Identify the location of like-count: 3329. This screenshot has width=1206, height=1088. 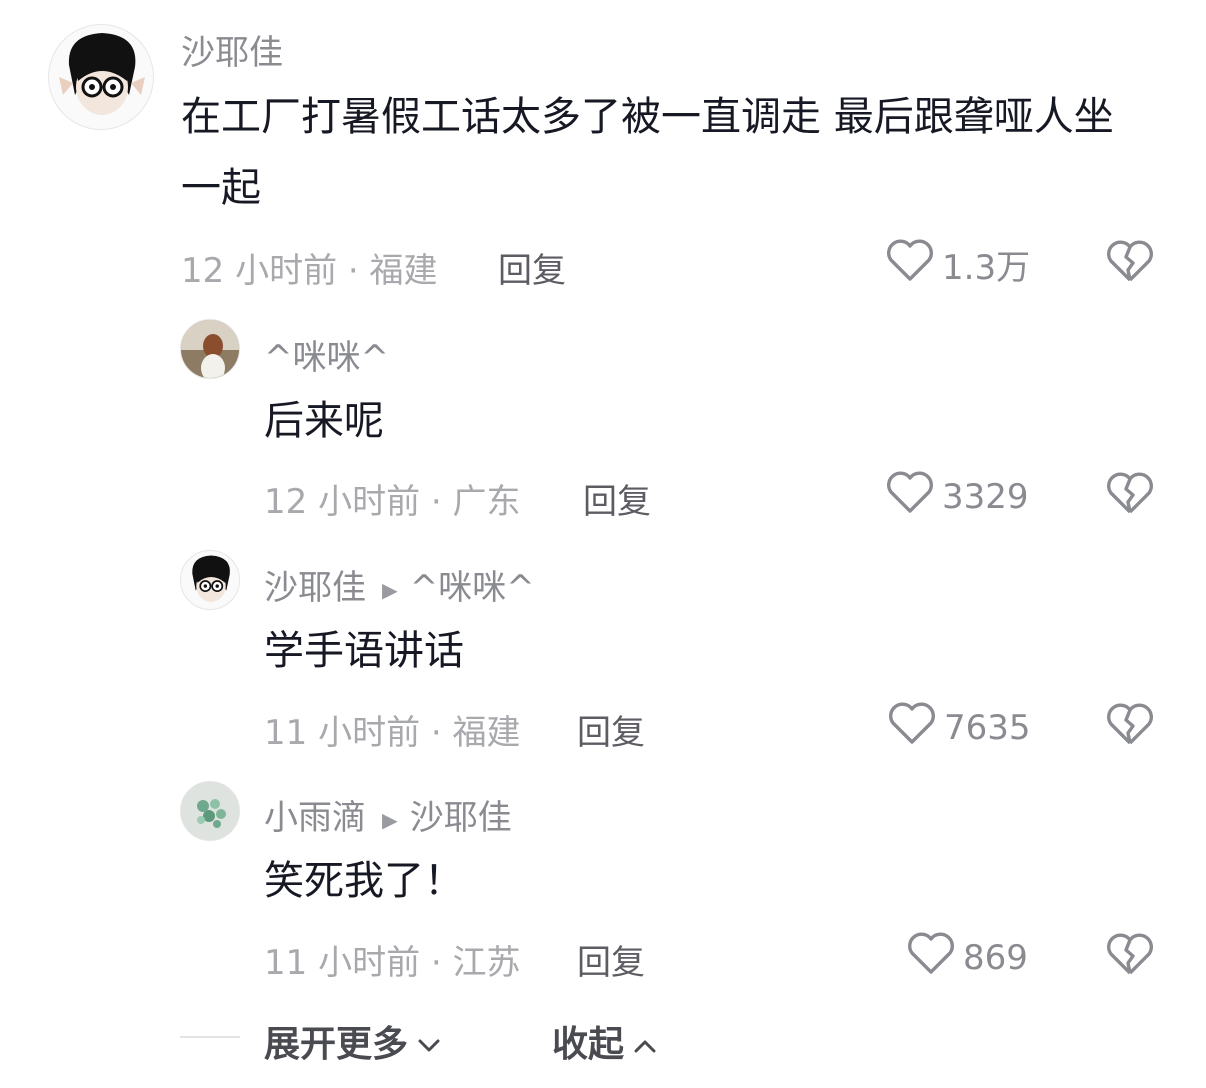
(985, 496).